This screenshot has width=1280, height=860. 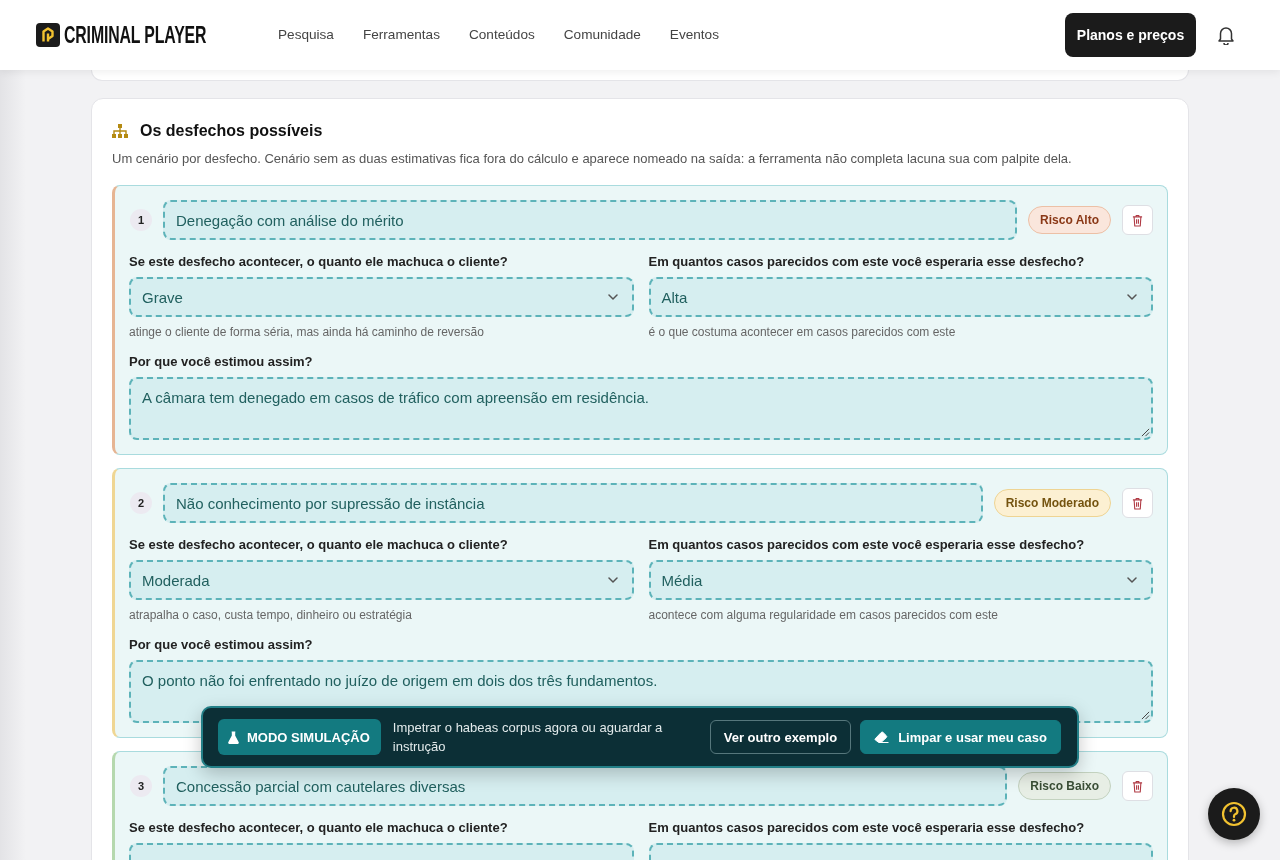 What do you see at coordinates (882, 737) in the screenshot?
I see `eraser-icon` at bounding box center [882, 737].